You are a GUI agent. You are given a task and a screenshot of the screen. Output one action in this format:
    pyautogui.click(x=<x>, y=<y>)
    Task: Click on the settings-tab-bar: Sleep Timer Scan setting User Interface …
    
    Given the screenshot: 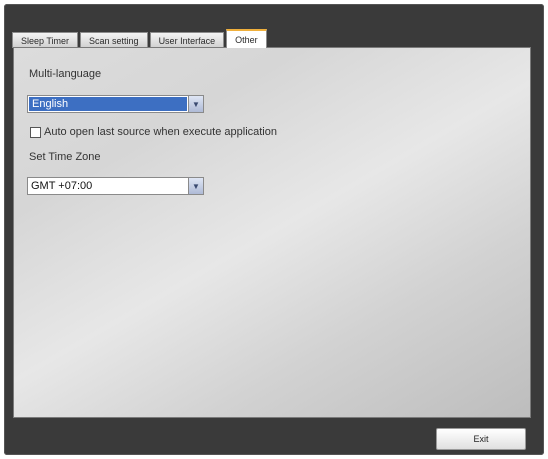 What is the action you would take?
    pyautogui.click(x=140, y=38)
    